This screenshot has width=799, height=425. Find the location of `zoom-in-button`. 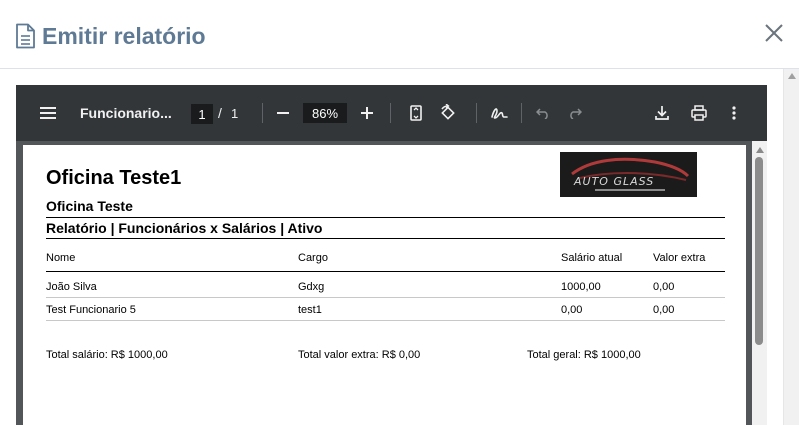

zoom-in-button is located at coordinates (367, 113).